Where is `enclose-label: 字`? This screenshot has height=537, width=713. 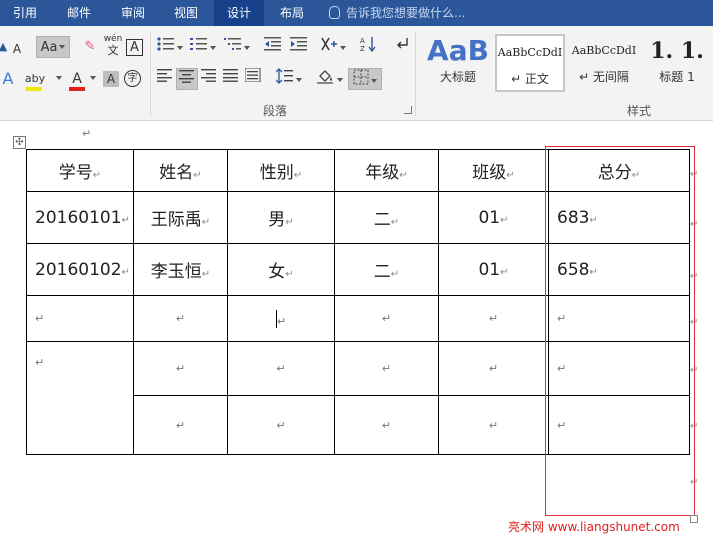
enclose-label: 字 is located at coordinates (132, 78).